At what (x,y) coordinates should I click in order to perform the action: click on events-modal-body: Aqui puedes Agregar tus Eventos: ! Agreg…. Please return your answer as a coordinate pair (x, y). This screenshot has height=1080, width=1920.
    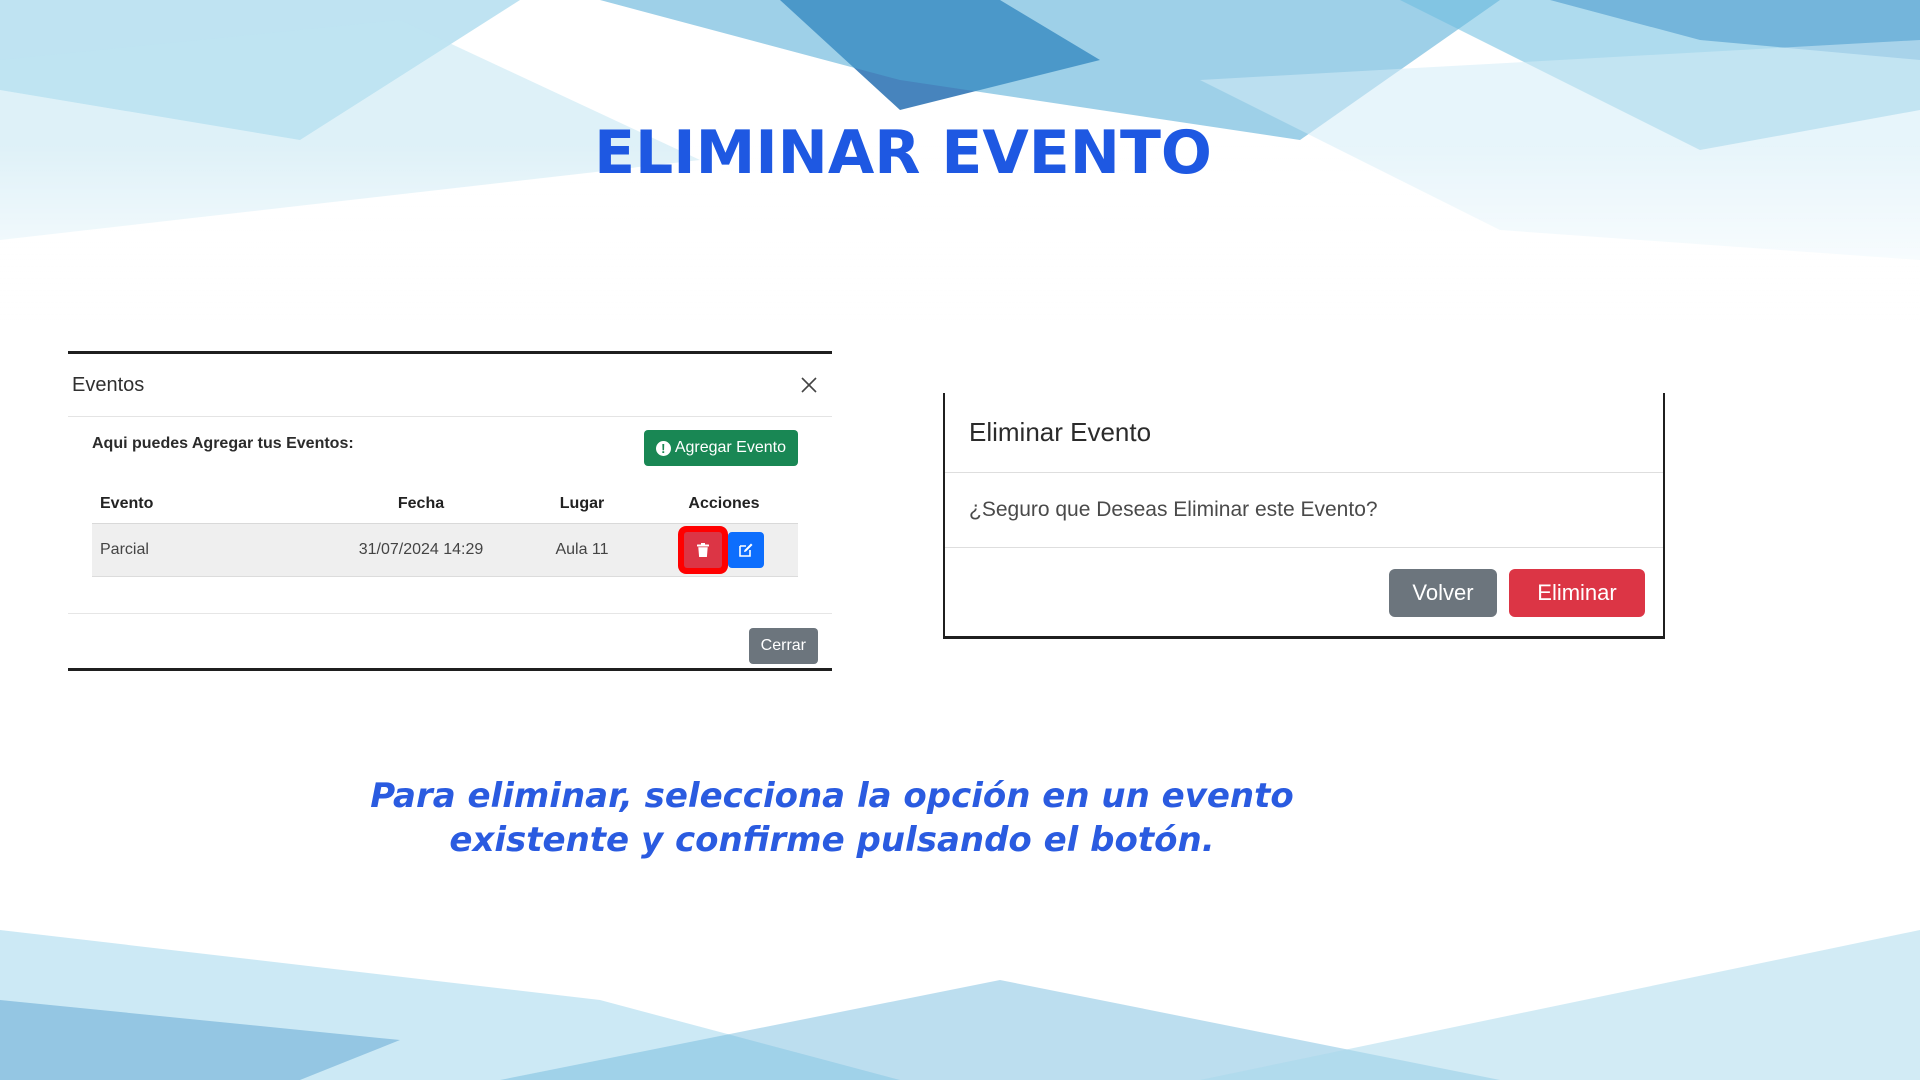
    Looking at the image, I should click on (450, 515).